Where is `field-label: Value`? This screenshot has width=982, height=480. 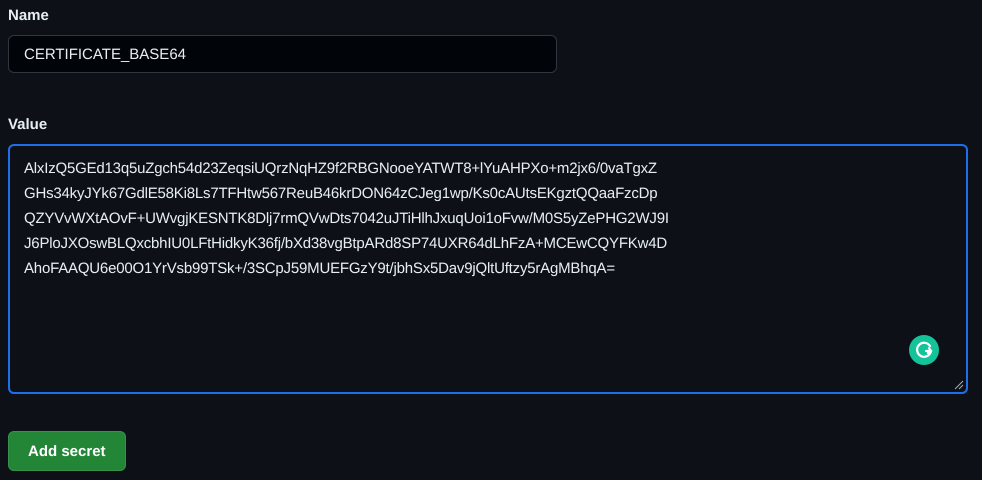 field-label: Value is located at coordinates (28, 125).